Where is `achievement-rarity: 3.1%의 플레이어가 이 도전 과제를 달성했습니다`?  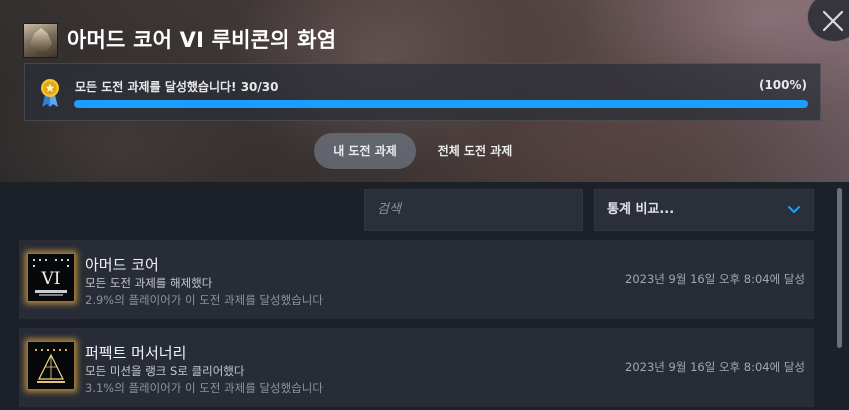 achievement-rarity: 3.1%의 플레이어가 이 도전 과제를 달성했습니다 is located at coordinates (204, 388).